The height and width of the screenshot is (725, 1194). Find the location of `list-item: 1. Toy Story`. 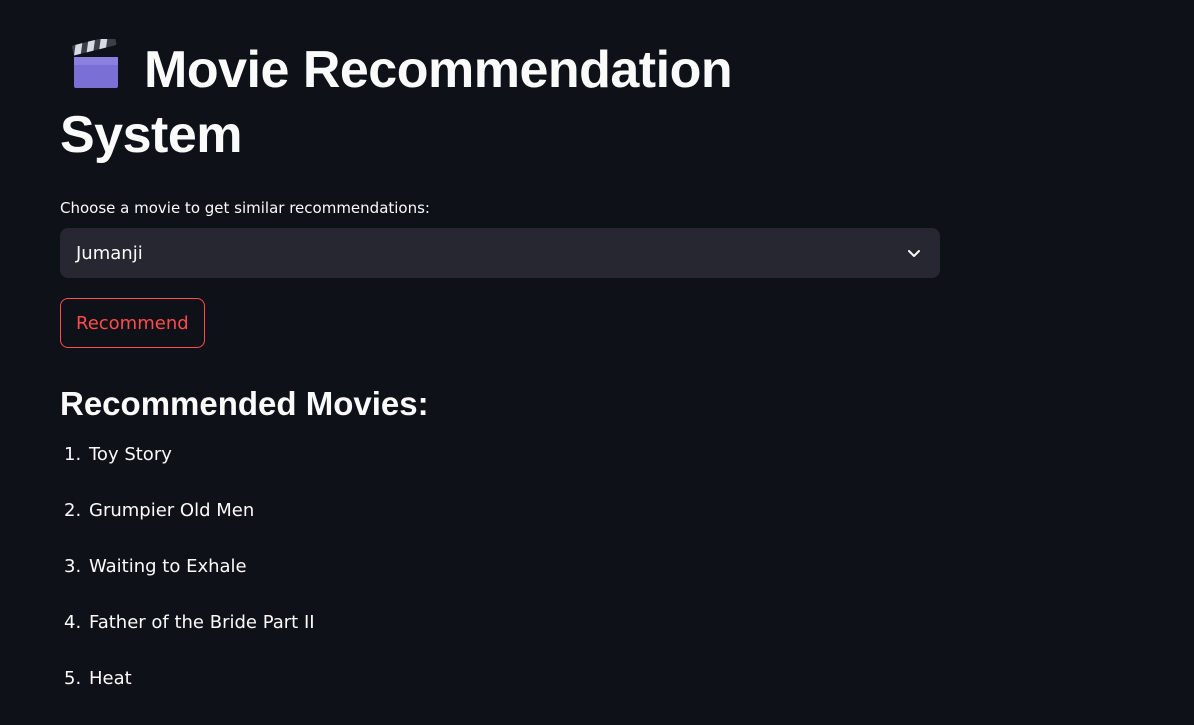

list-item: 1. Toy Story is located at coordinates (500, 470).